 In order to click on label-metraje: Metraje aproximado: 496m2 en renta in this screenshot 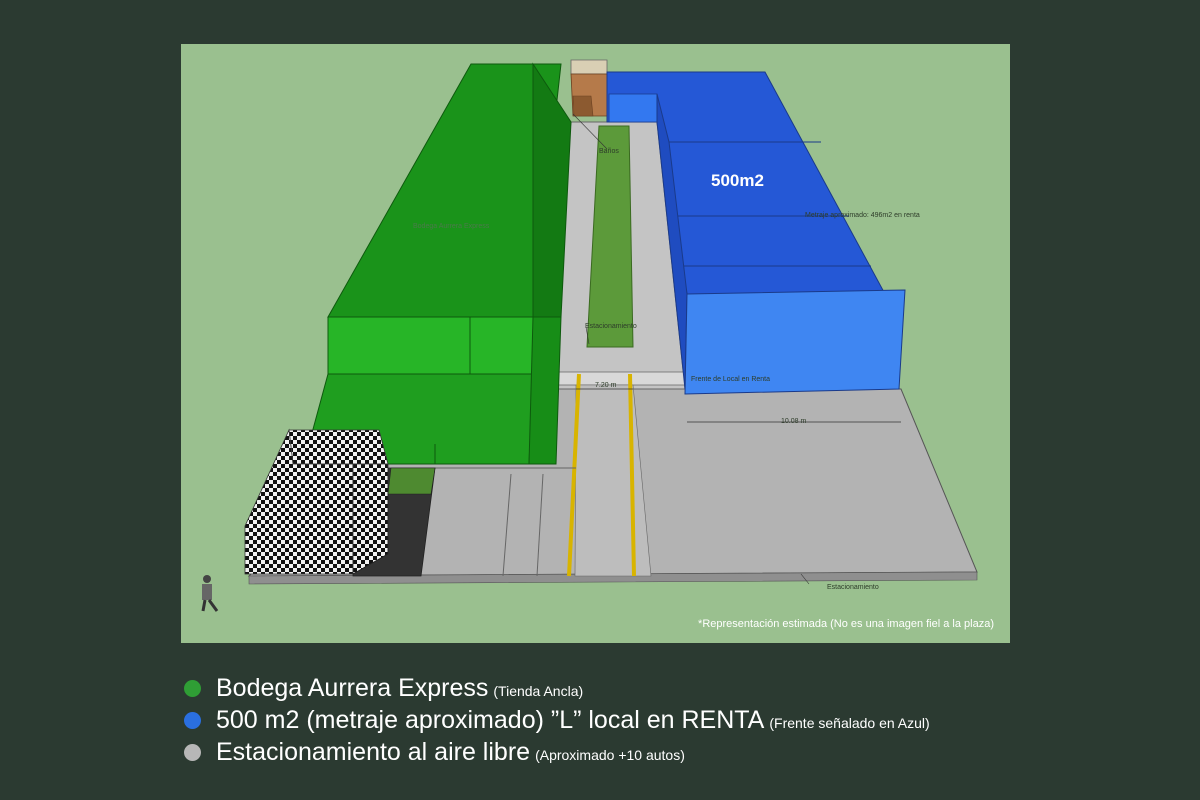, I will do `click(862, 215)`.